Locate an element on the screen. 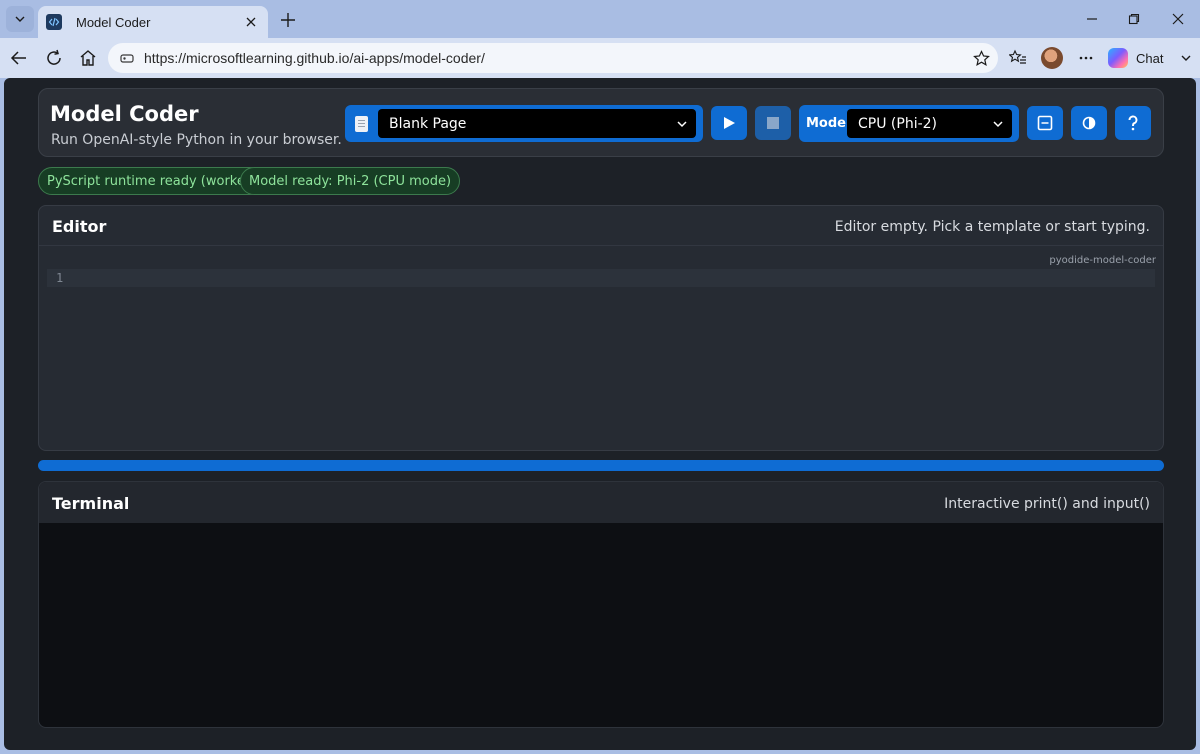 The image size is (1200, 754). run-button is located at coordinates (729, 123).